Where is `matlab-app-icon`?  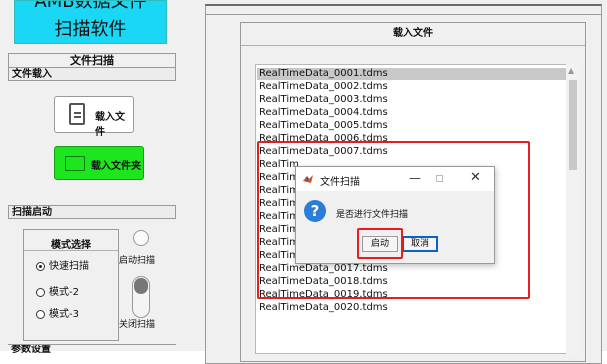 matlab-app-icon is located at coordinates (308, 179).